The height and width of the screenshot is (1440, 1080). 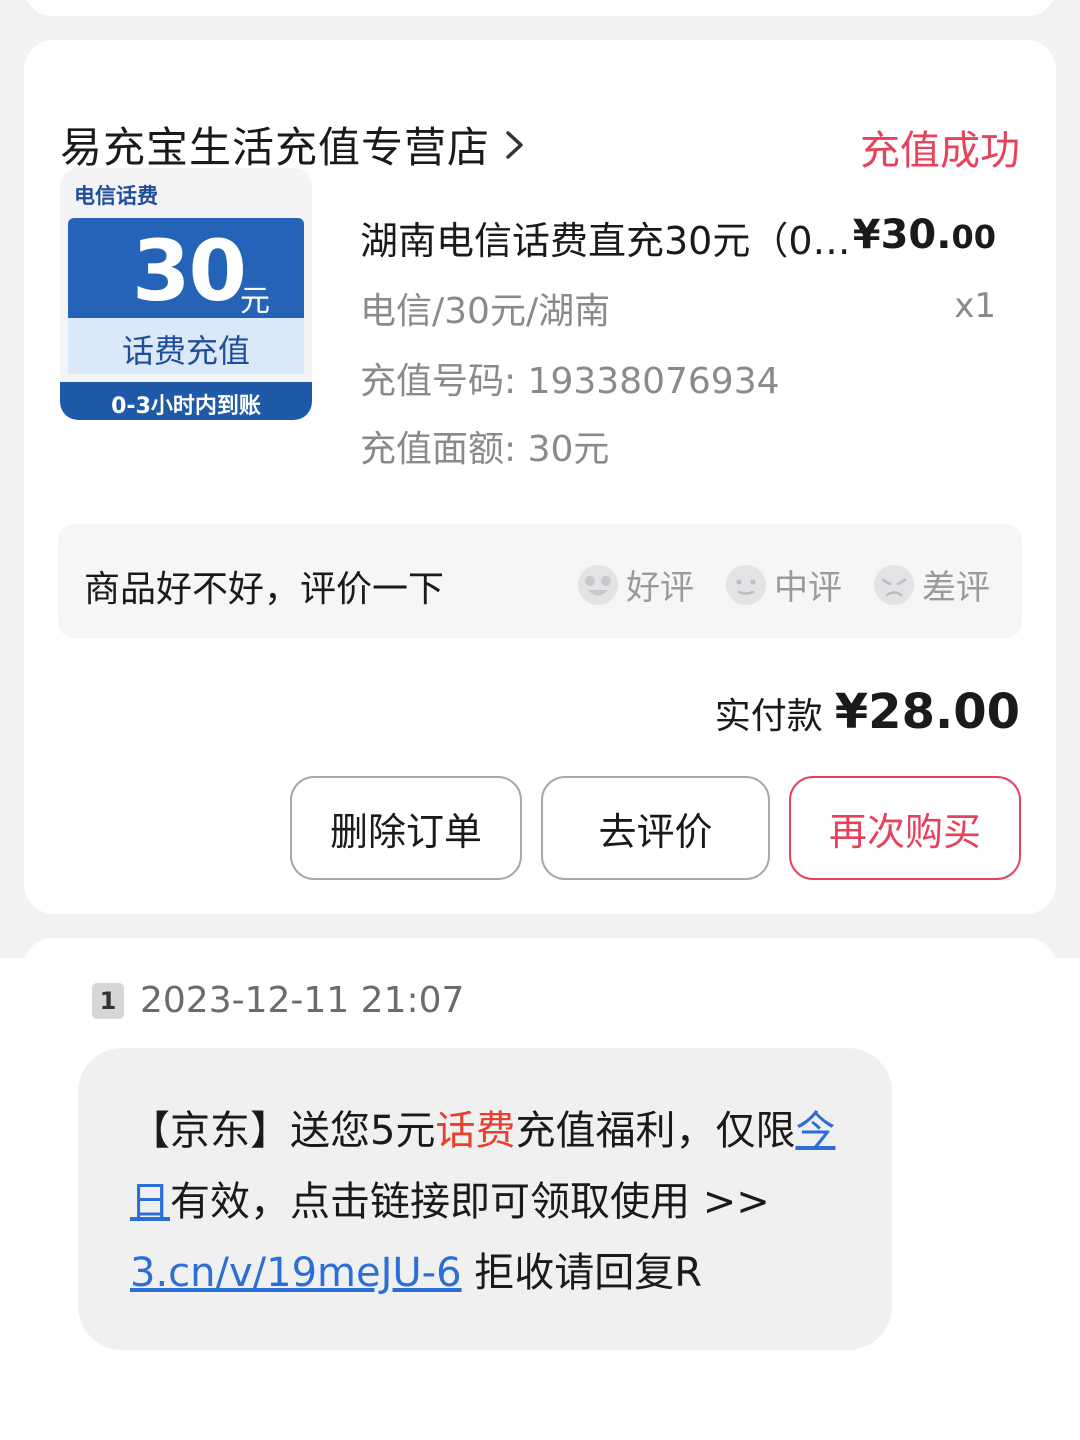 I want to click on shop-name: 易充宝生活充值专营店, so click(x=275, y=147).